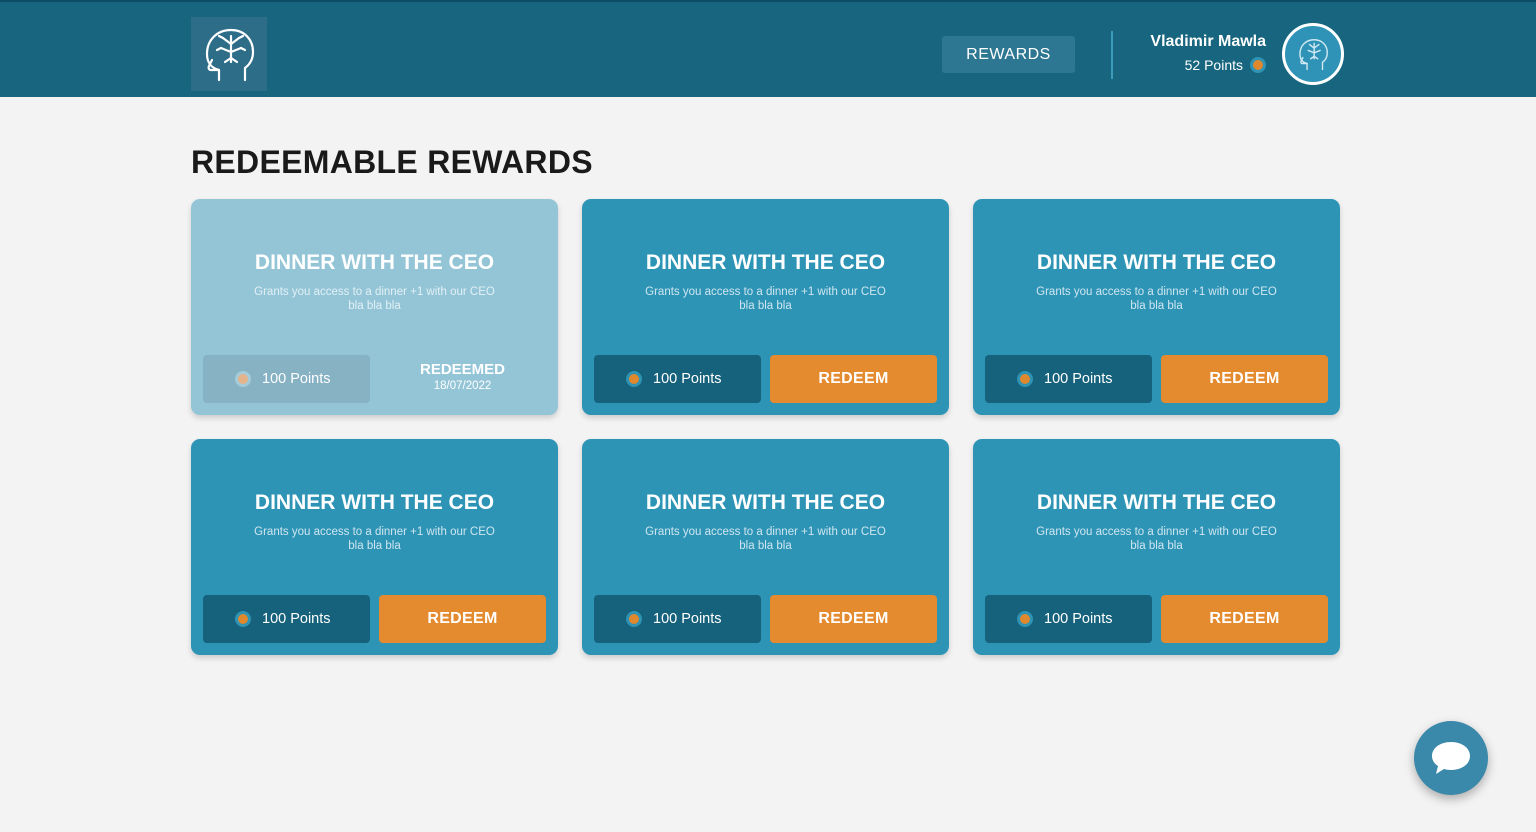  I want to click on header-divider, so click(1112, 55).